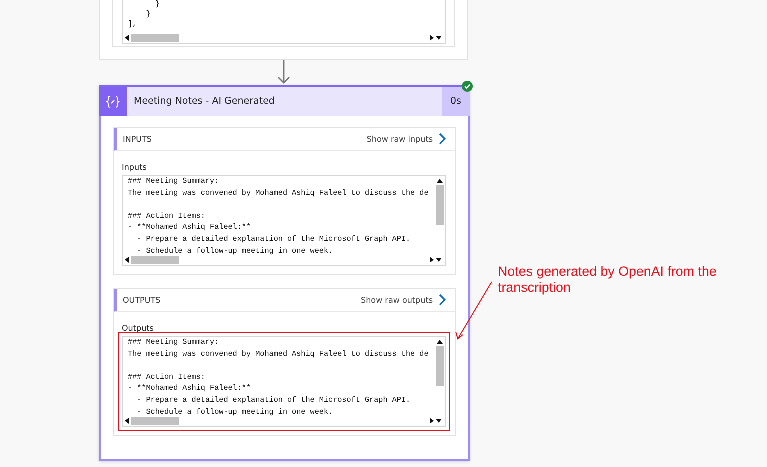 The height and width of the screenshot is (467, 767). What do you see at coordinates (135, 167) in the screenshot?
I see `field-label: Inputs` at bounding box center [135, 167].